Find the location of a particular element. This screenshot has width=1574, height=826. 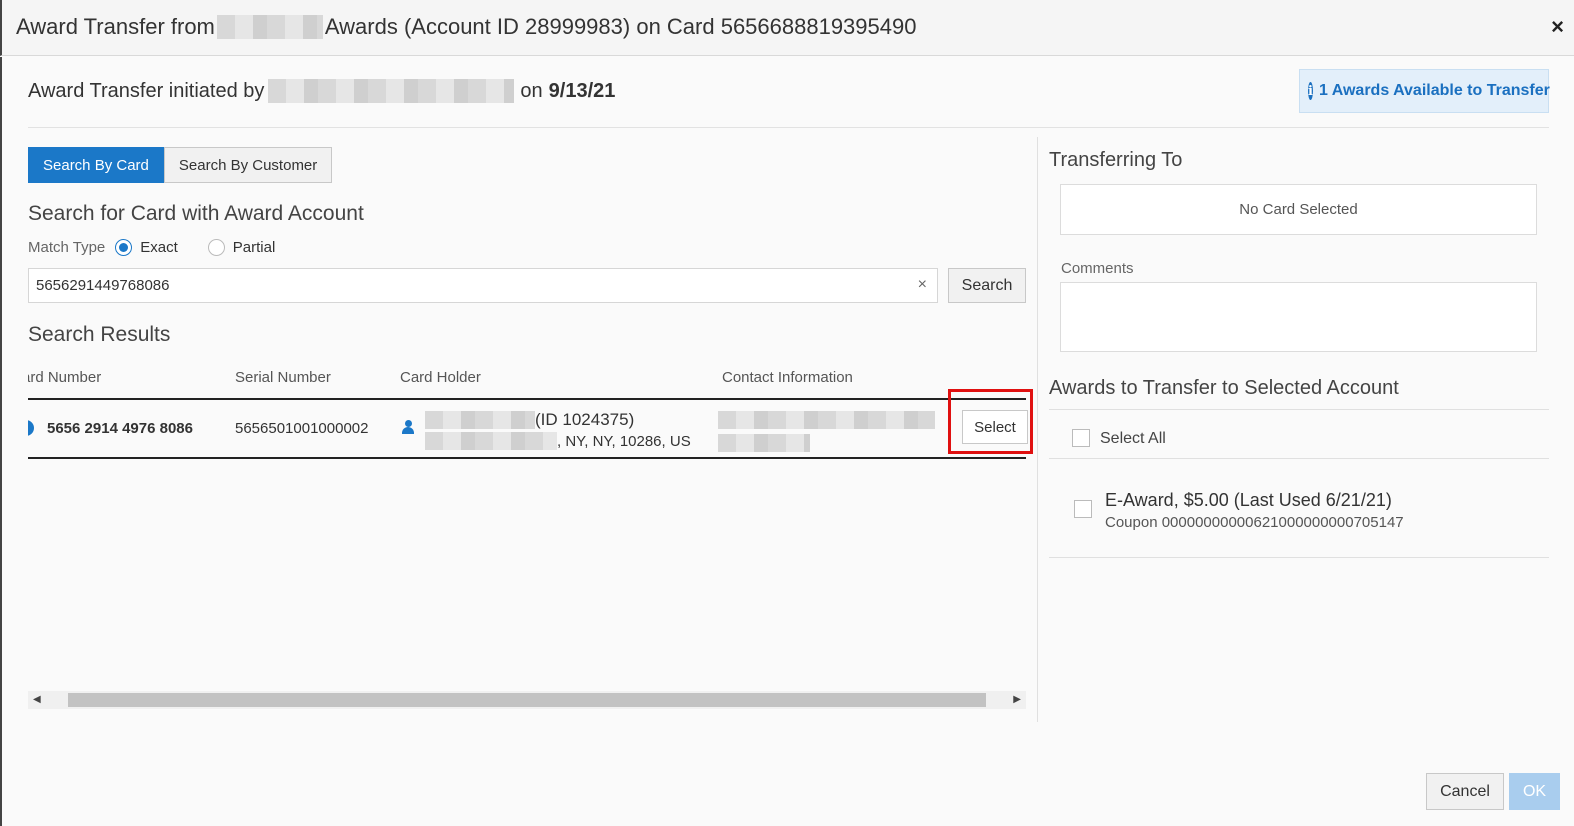

scroll-thumb is located at coordinates (527, 700).